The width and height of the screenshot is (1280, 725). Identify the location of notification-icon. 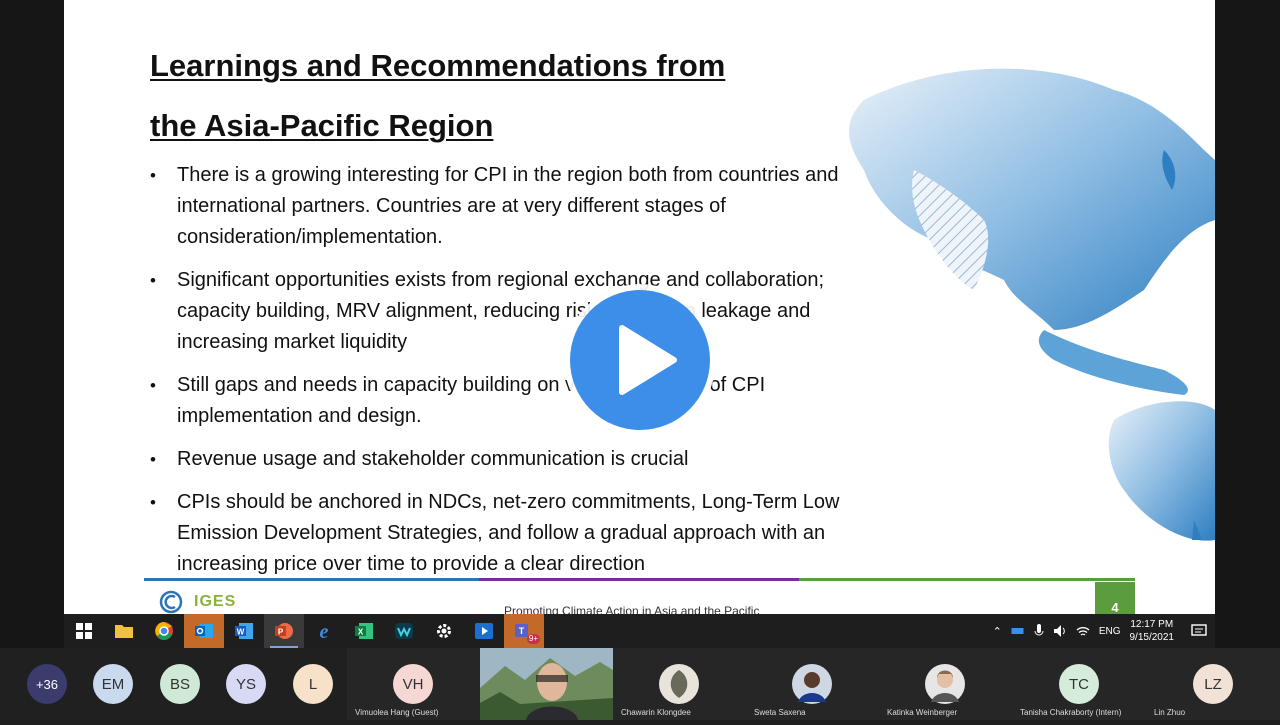
(1199, 631).